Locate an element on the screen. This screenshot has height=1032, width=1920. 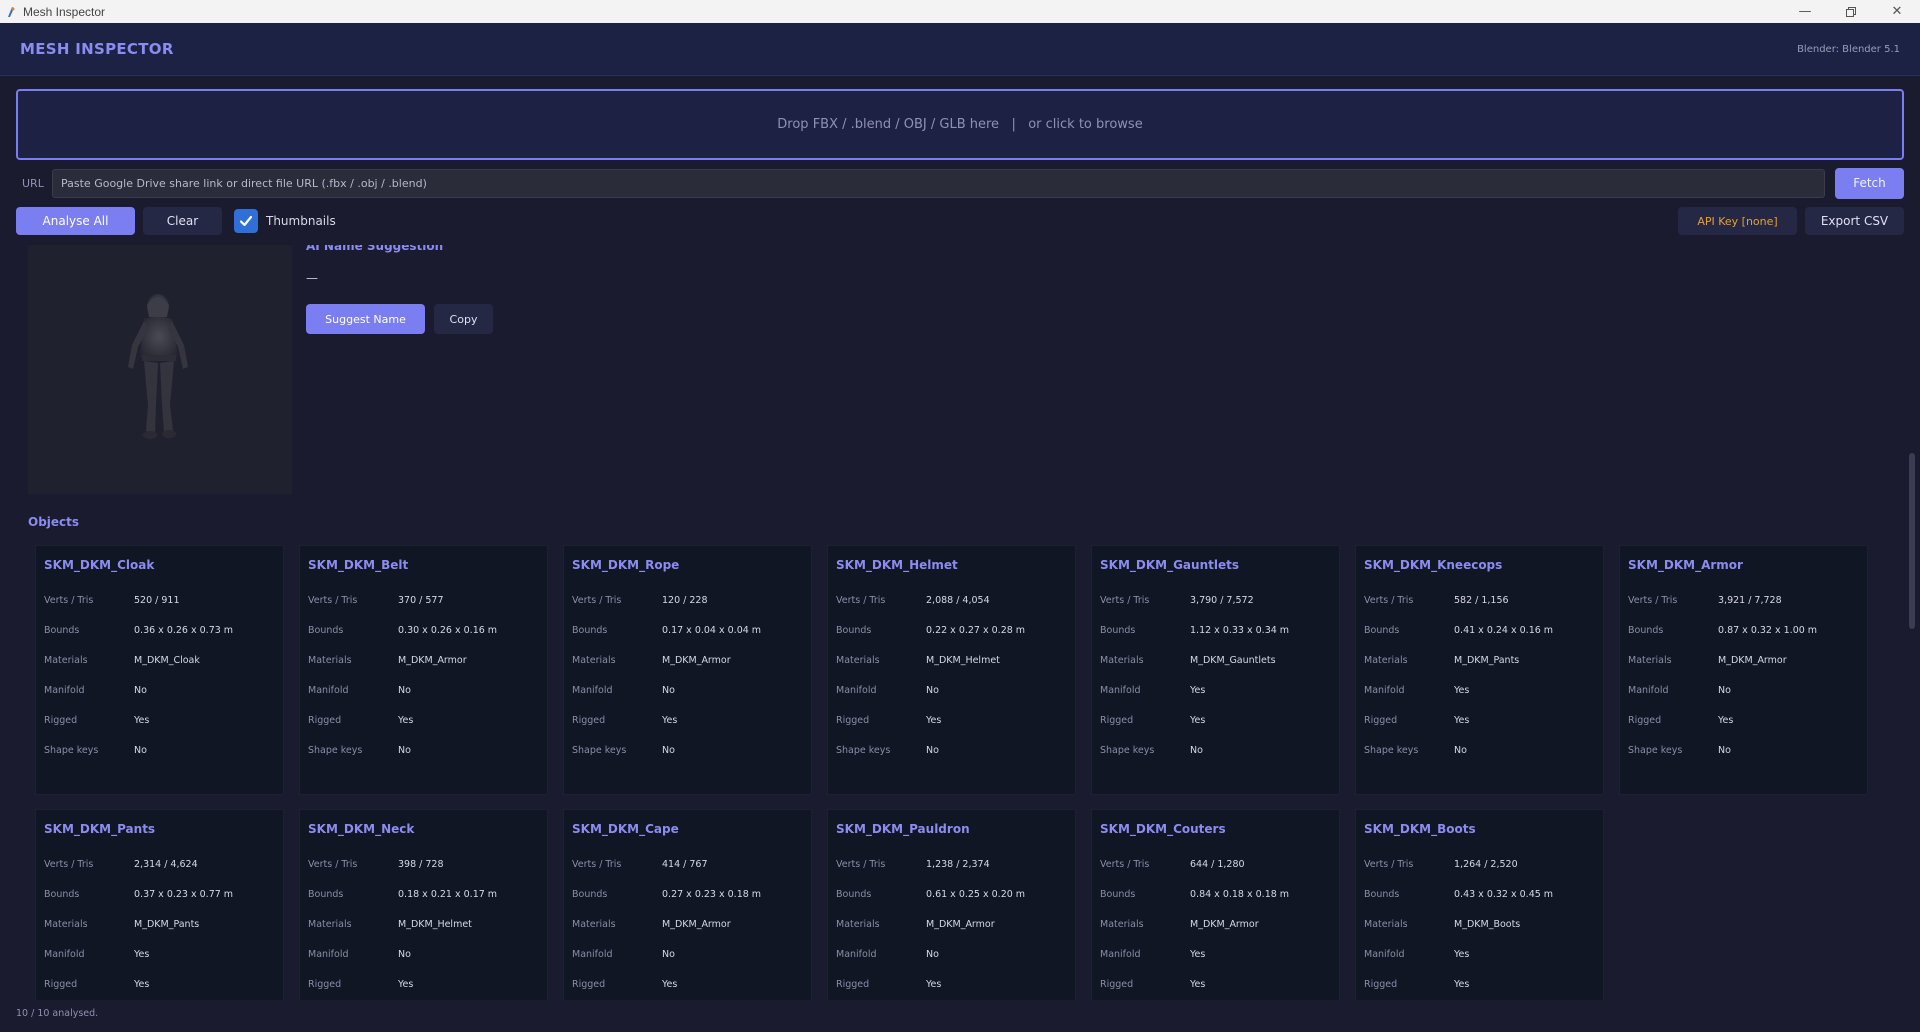
scrollbar-thumb is located at coordinates (1912, 541).